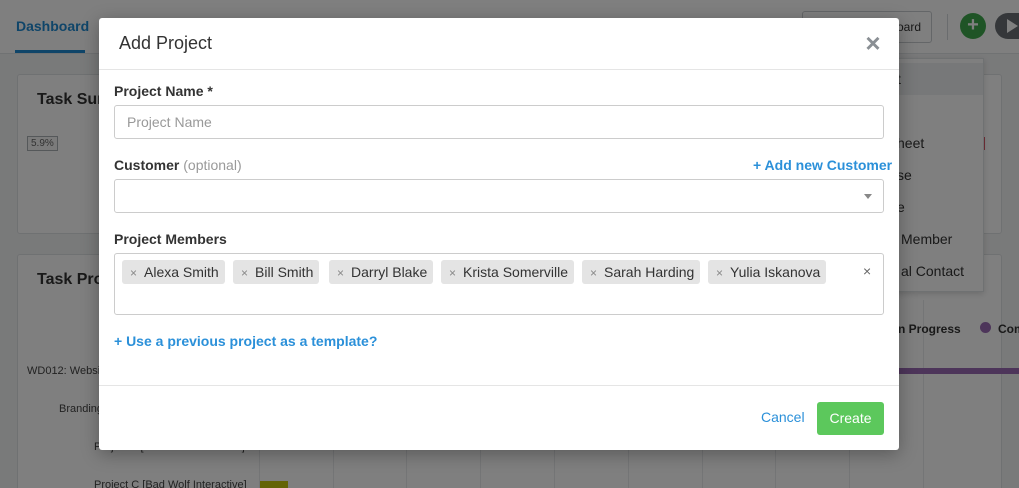 The image size is (1019, 488). I want to click on customer-select, so click(499, 196).